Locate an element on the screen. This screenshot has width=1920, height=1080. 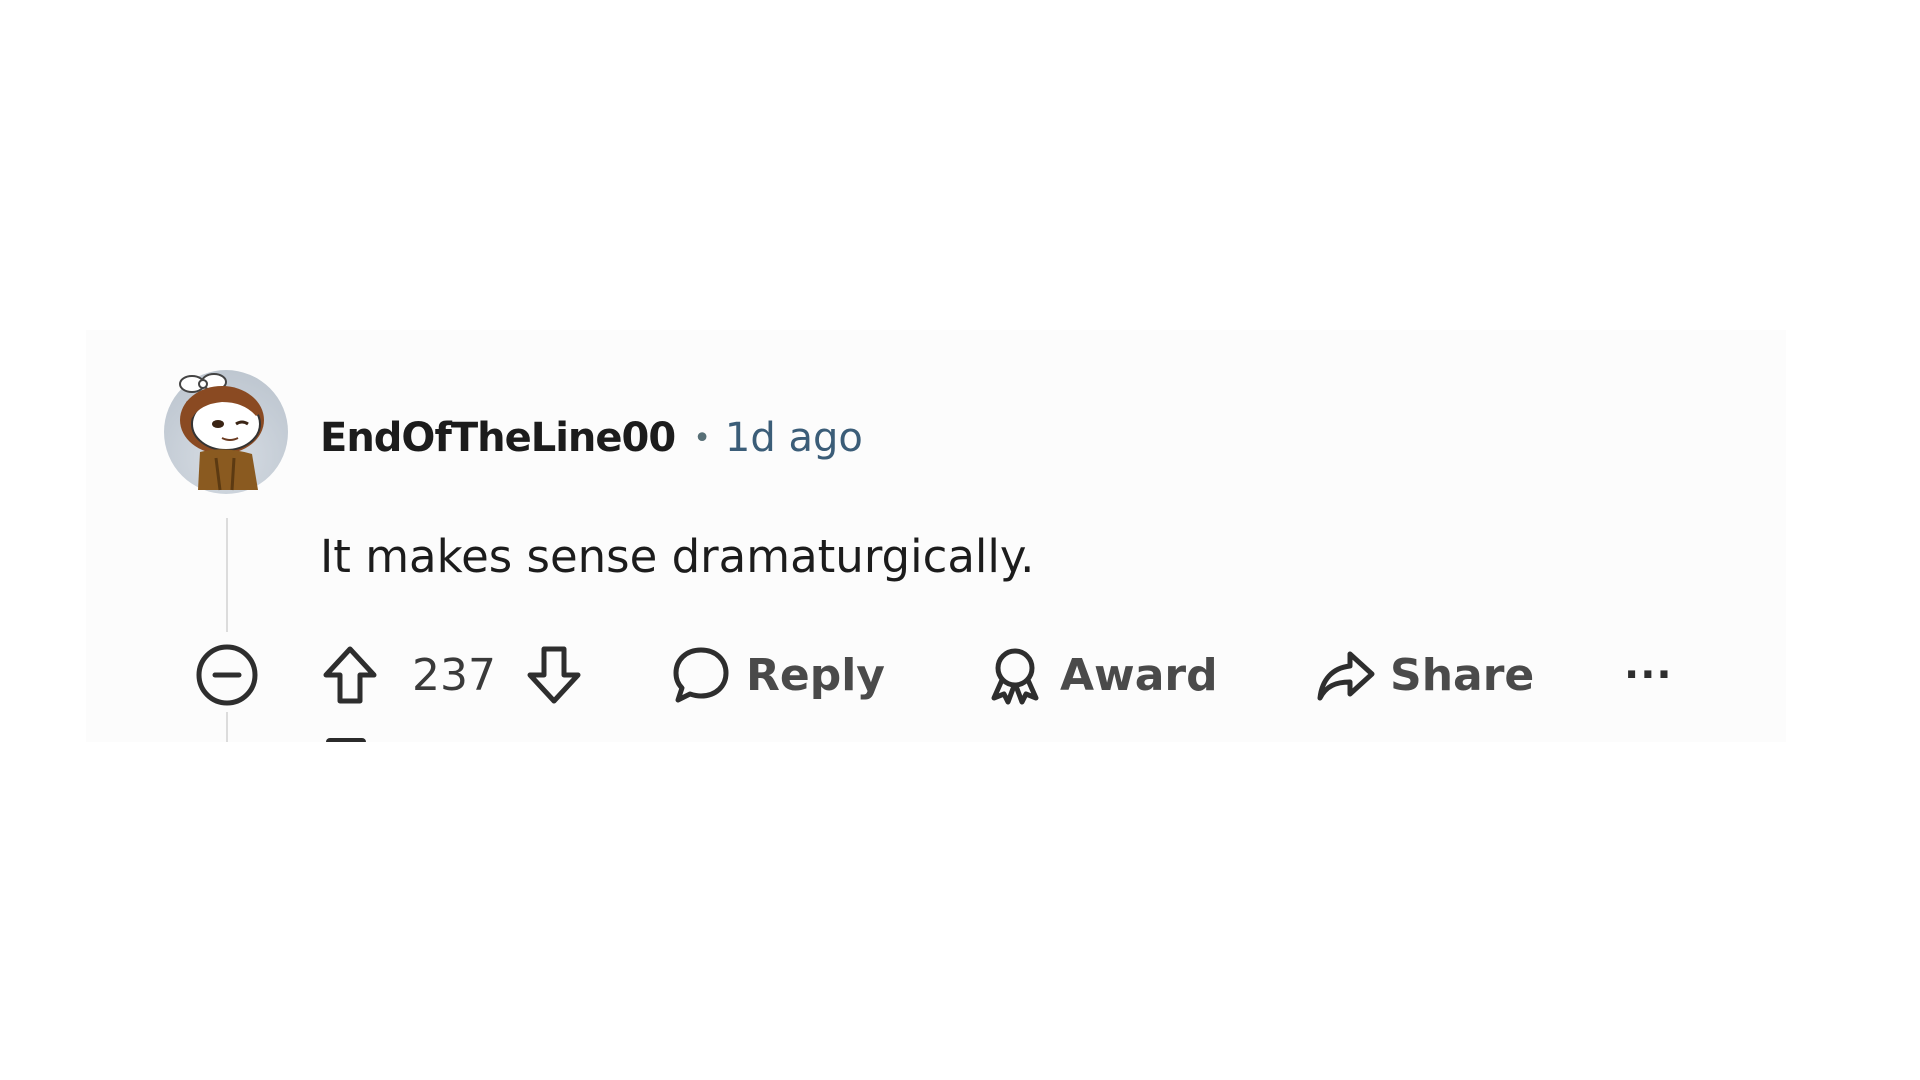
chat-bubble-icon is located at coordinates (701, 675).